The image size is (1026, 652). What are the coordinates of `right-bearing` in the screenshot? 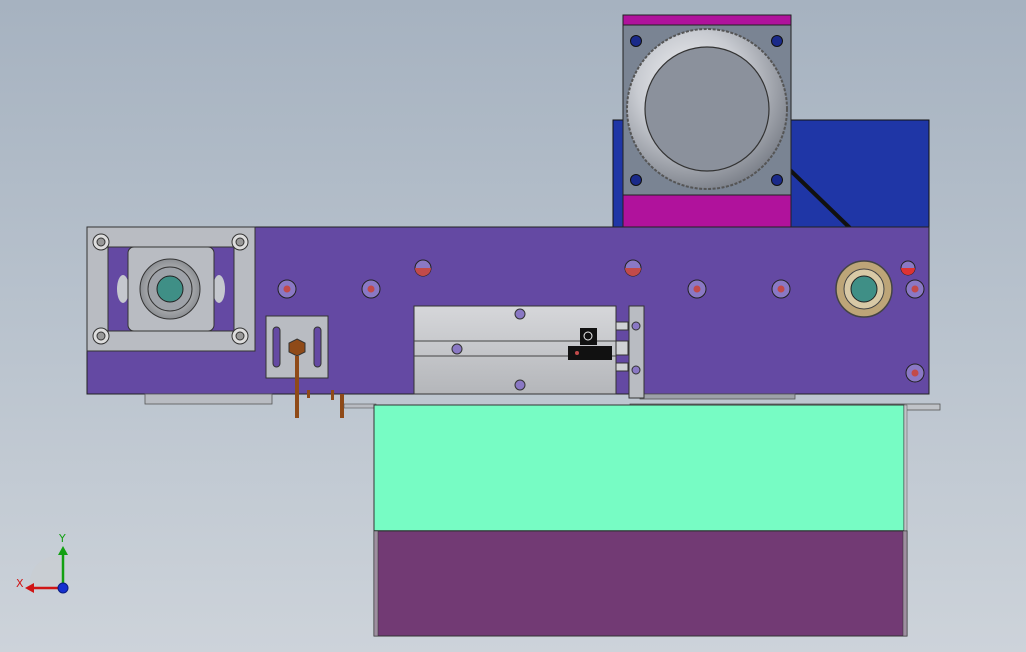 It's located at (864, 289).